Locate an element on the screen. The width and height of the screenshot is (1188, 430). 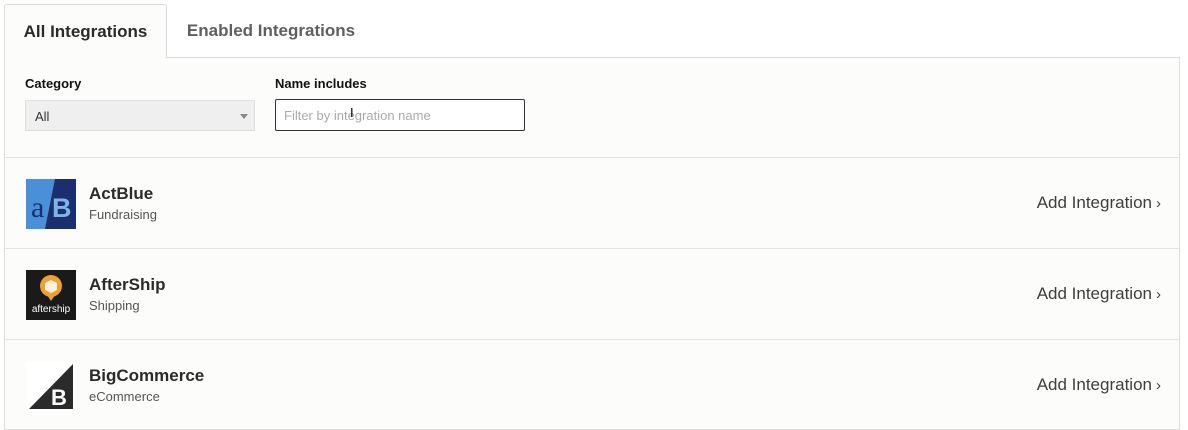
integration-name: AfterShip is located at coordinates (127, 284).